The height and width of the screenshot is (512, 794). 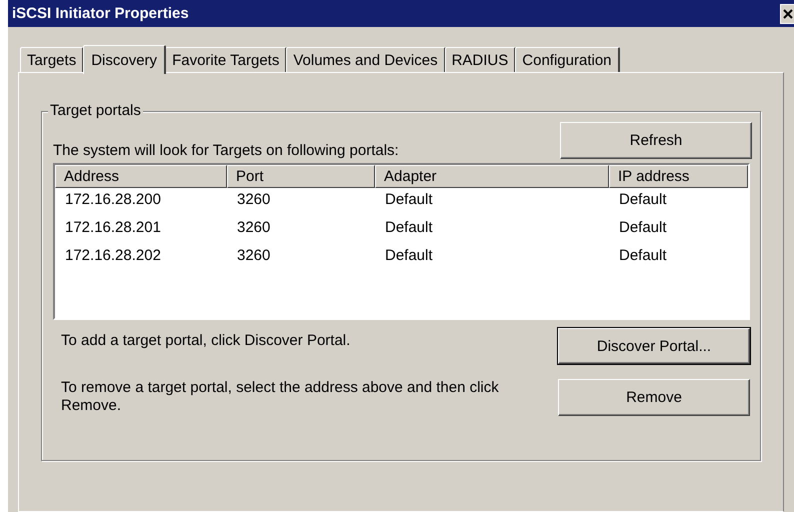 What do you see at coordinates (52, 59) in the screenshot?
I see `tab: Targets` at bounding box center [52, 59].